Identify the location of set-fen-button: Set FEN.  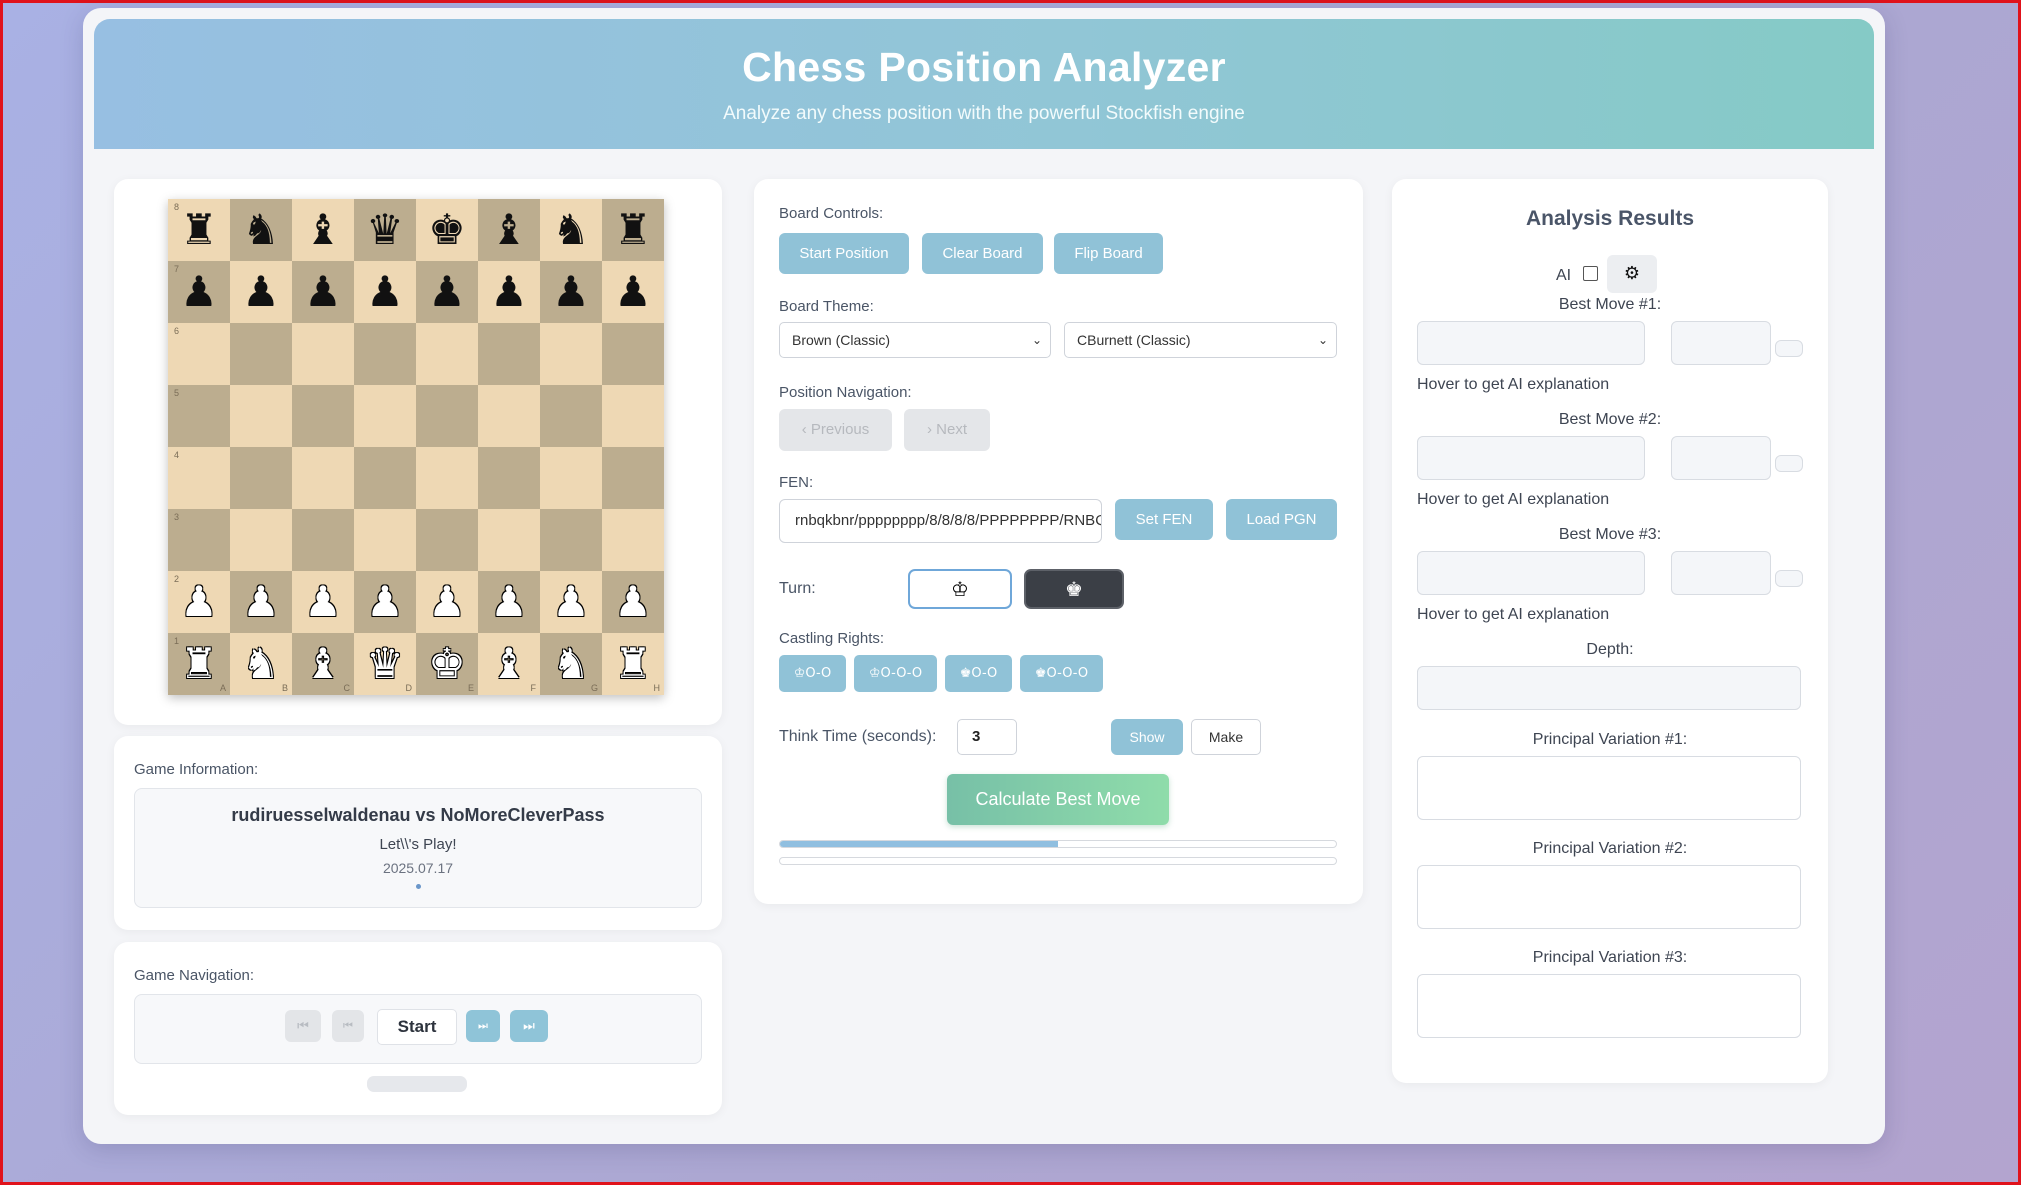
(1164, 519).